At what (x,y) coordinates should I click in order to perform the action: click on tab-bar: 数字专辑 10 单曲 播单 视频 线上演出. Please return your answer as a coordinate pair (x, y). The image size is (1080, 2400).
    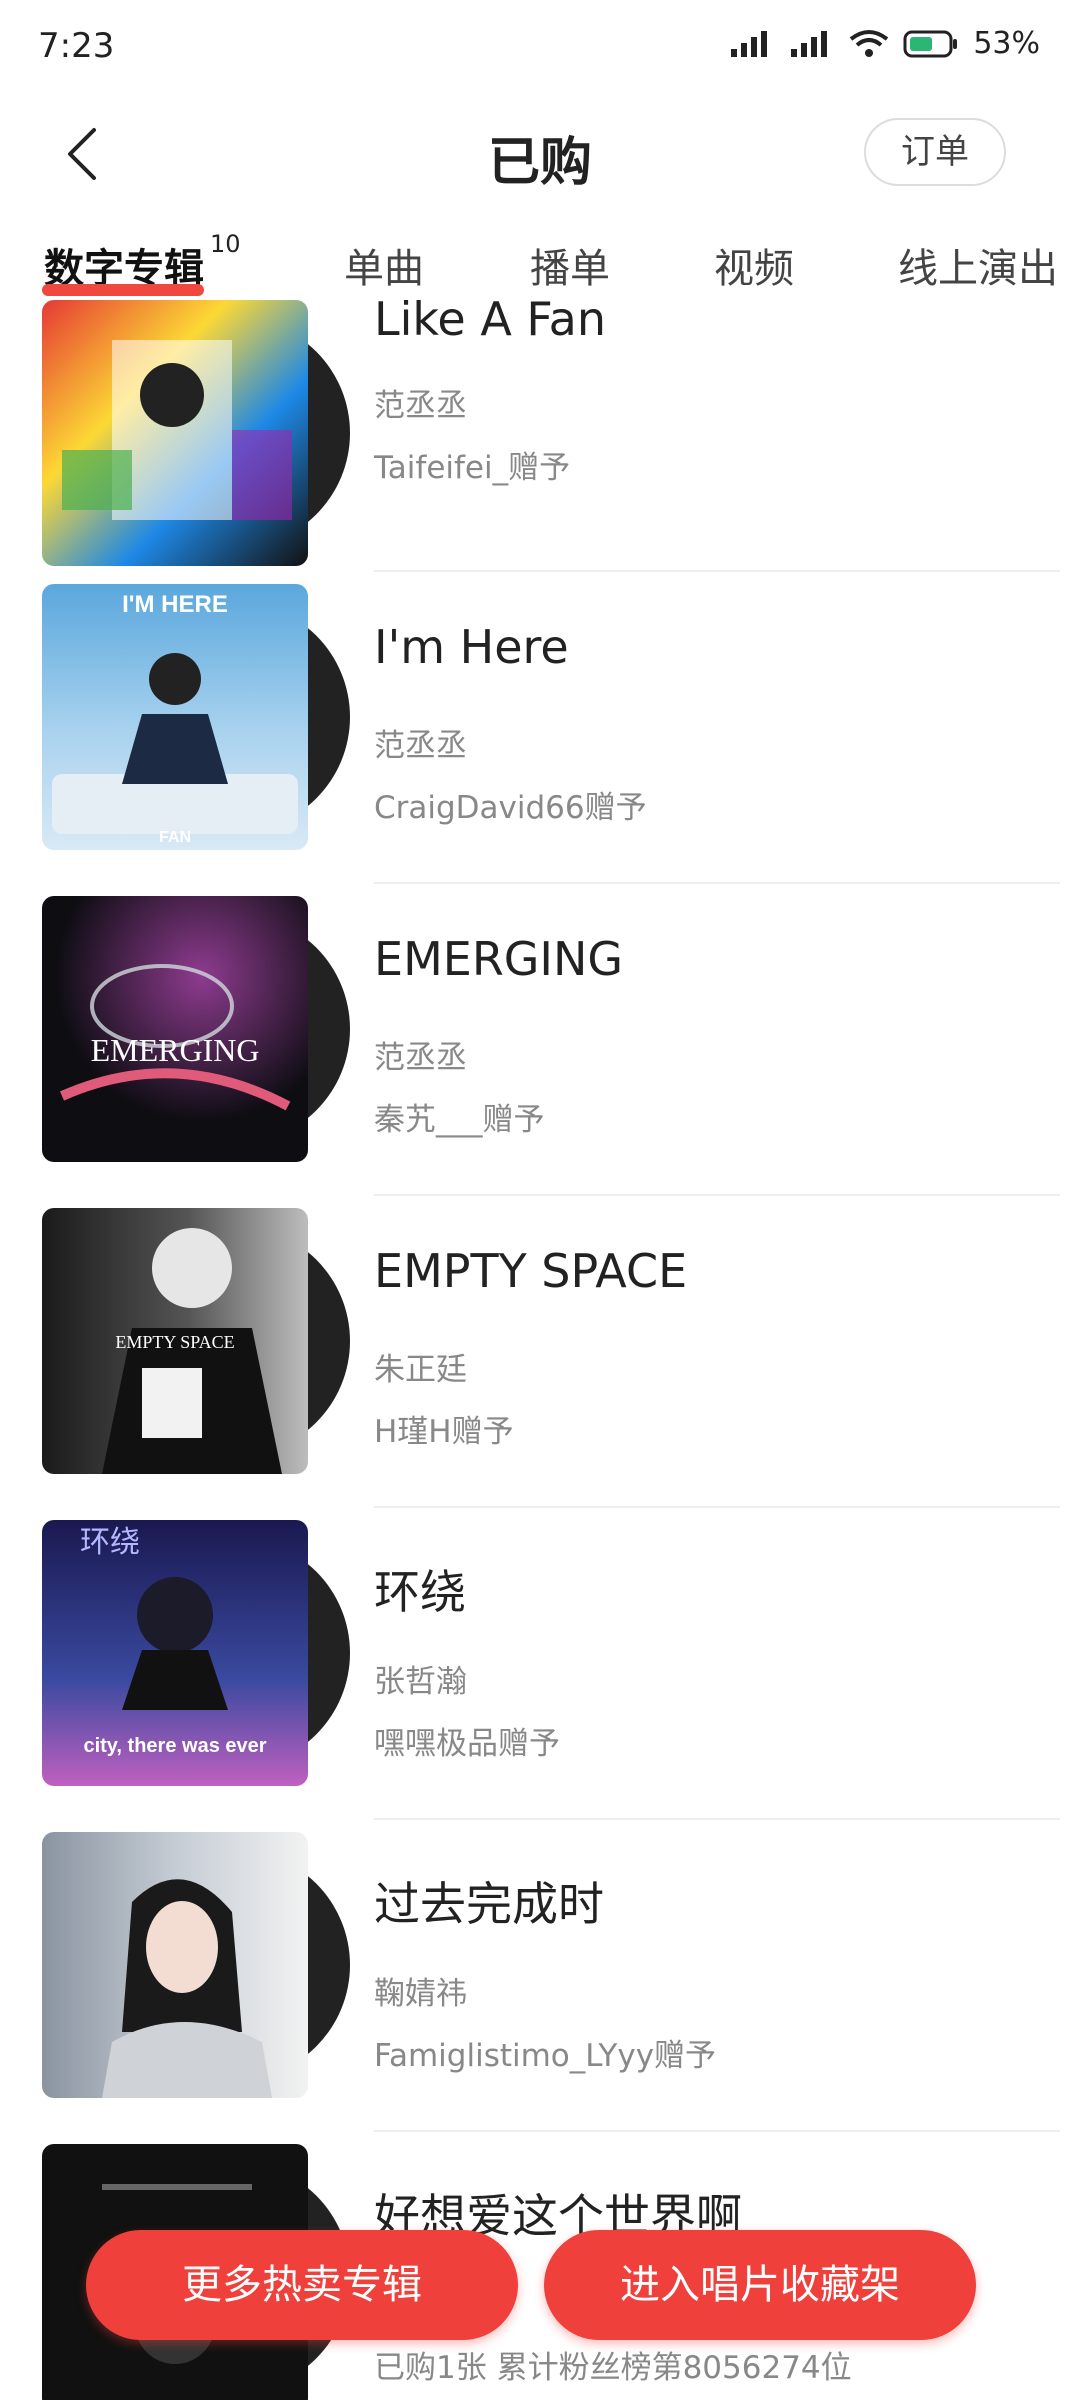
    Looking at the image, I should click on (540, 266).